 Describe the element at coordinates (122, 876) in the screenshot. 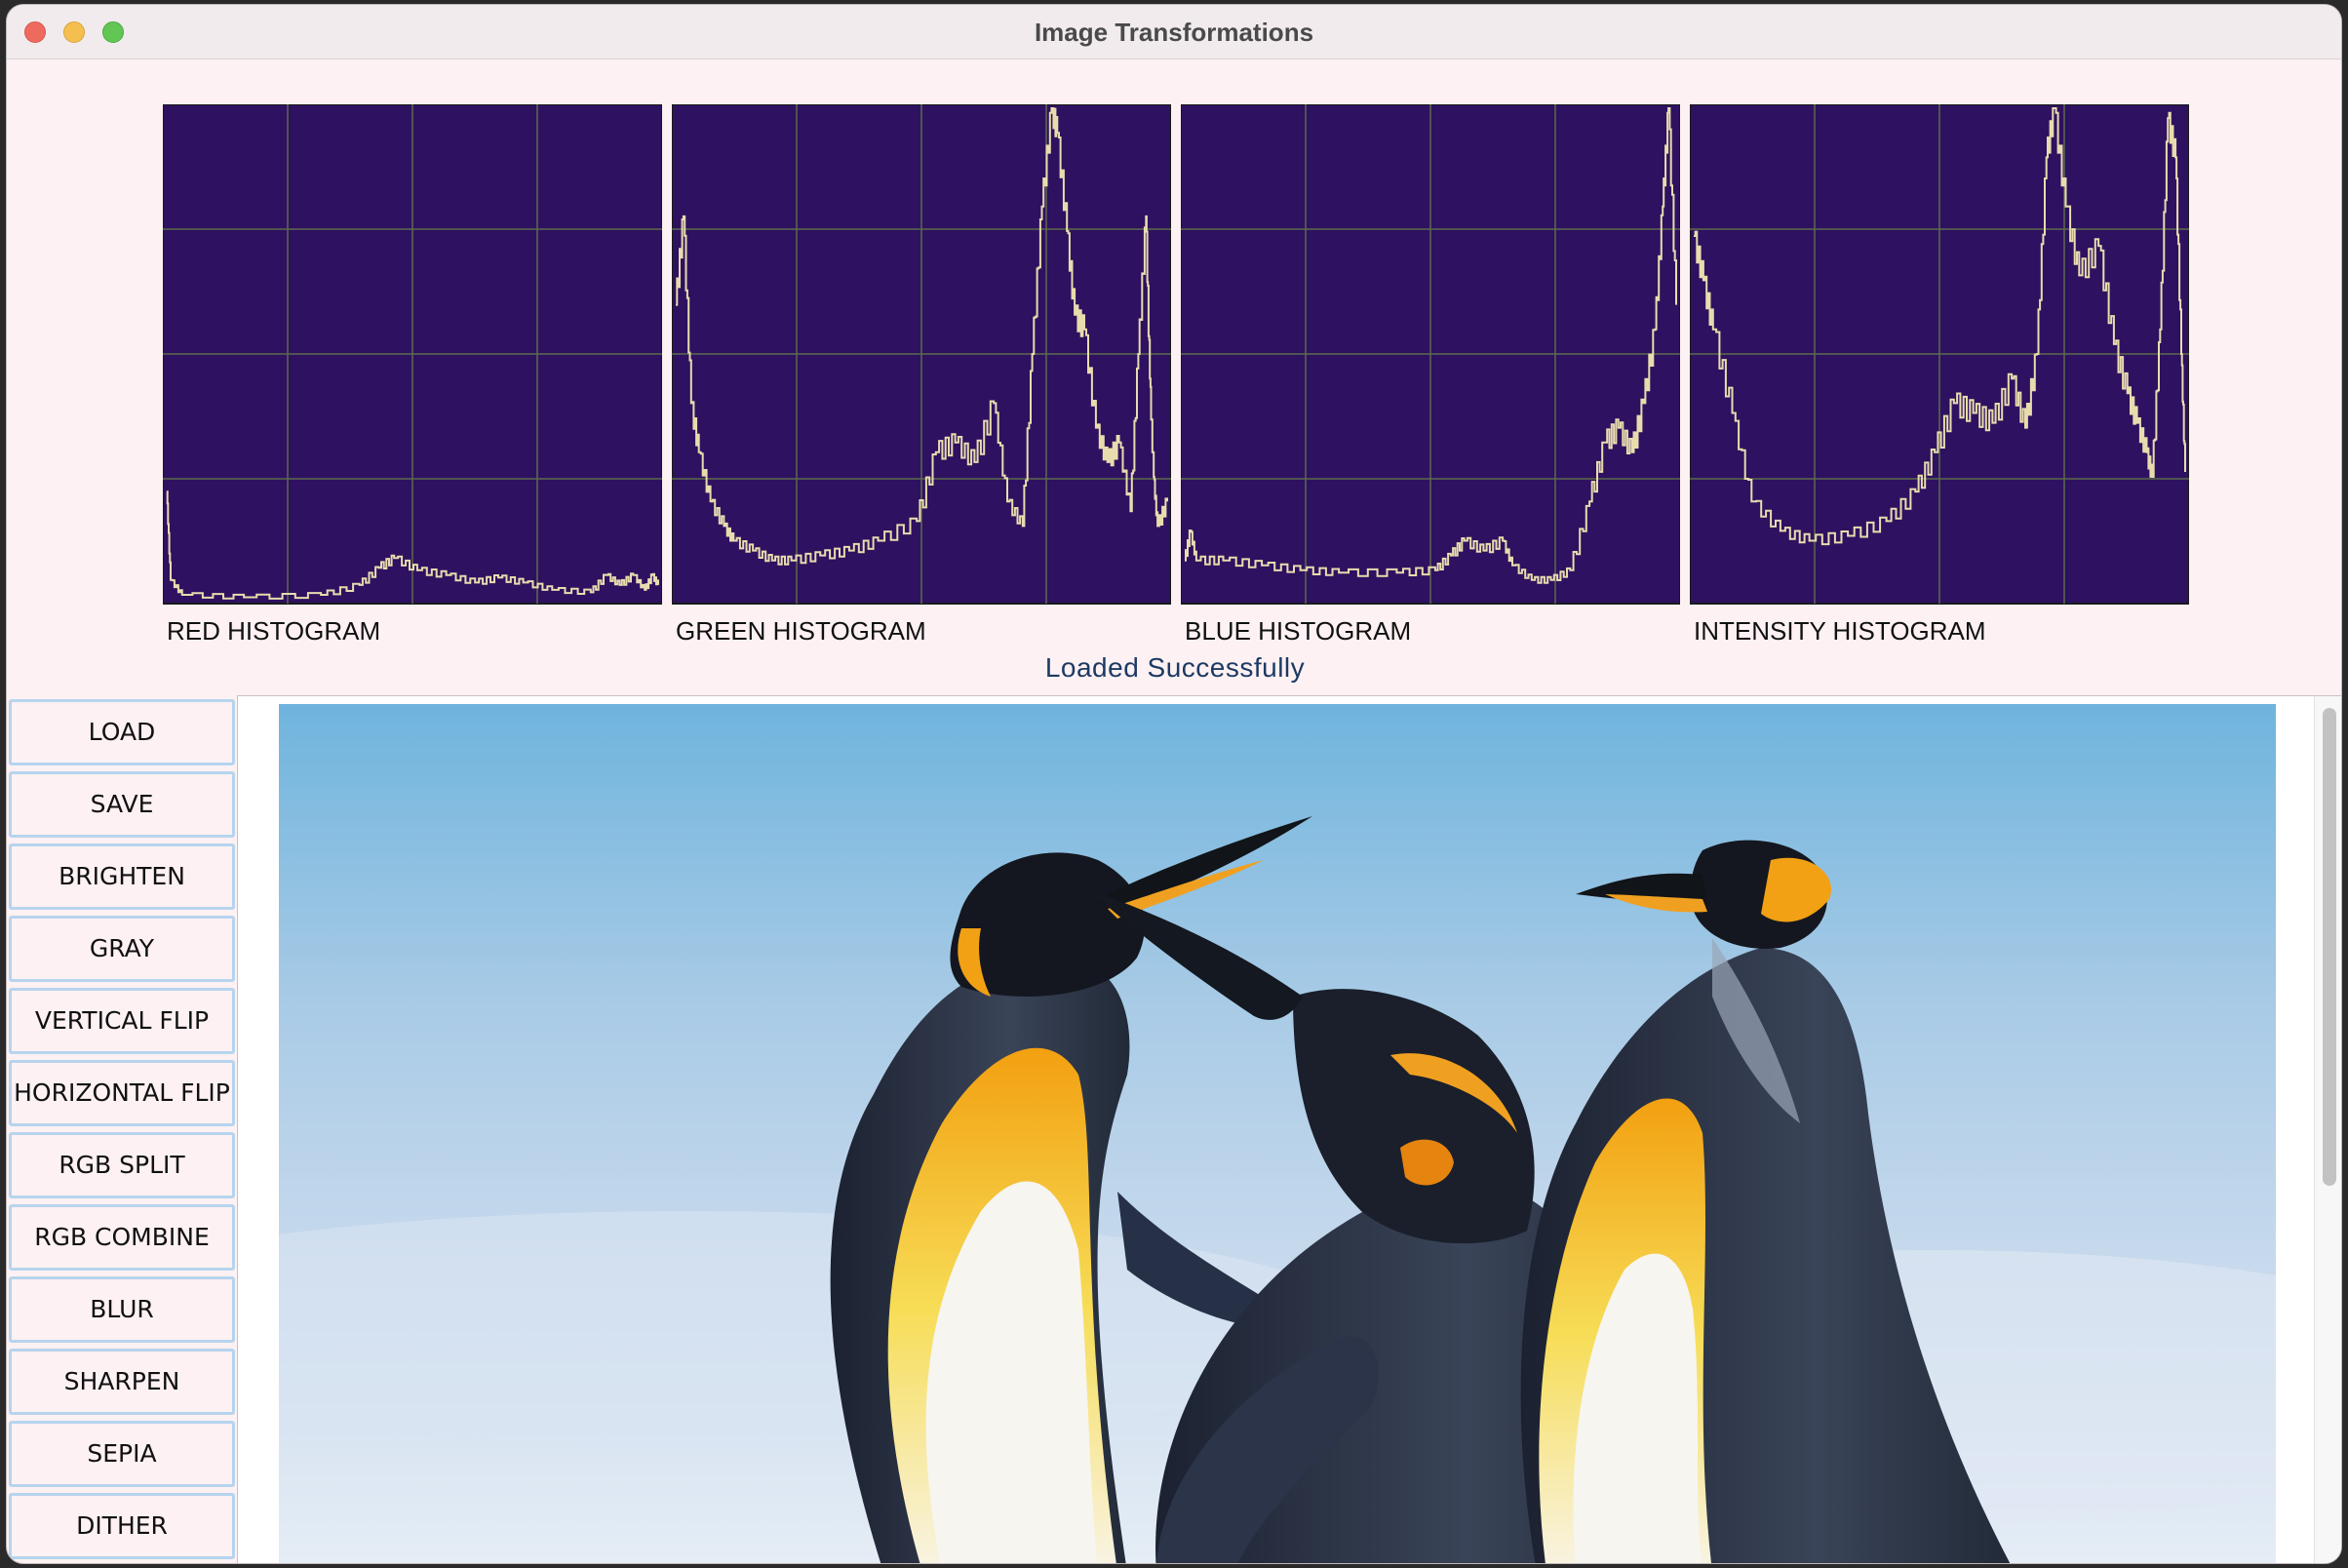

I see `brighten-button: BRIGHTEN` at that location.